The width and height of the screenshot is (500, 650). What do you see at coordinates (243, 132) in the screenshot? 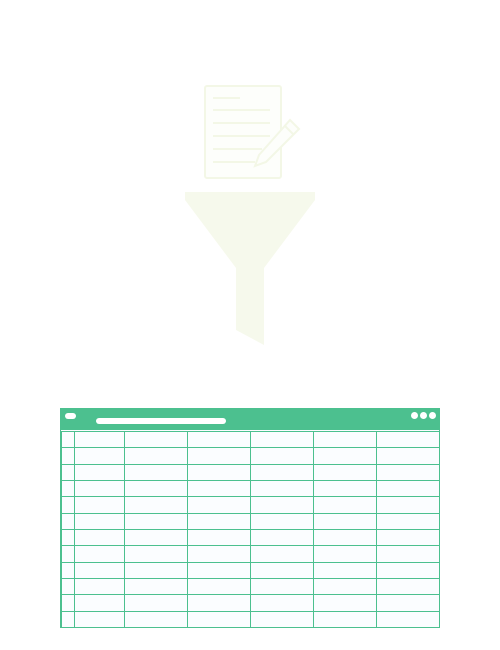
I see `document-icon` at bounding box center [243, 132].